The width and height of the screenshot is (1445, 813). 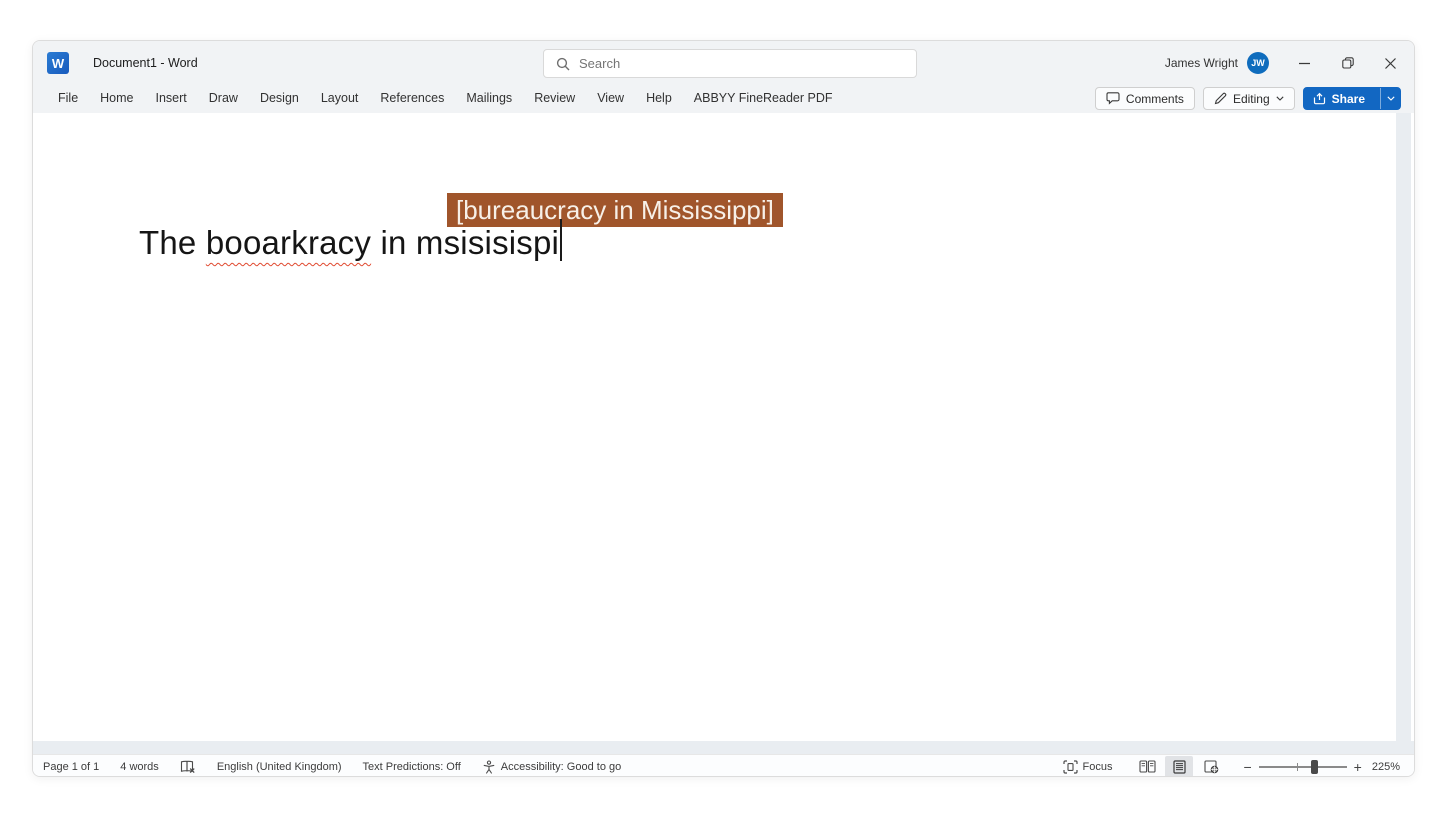 What do you see at coordinates (610, 99) in the screenshot?
I see `tab-view: View` at bounding box center [610, 99].